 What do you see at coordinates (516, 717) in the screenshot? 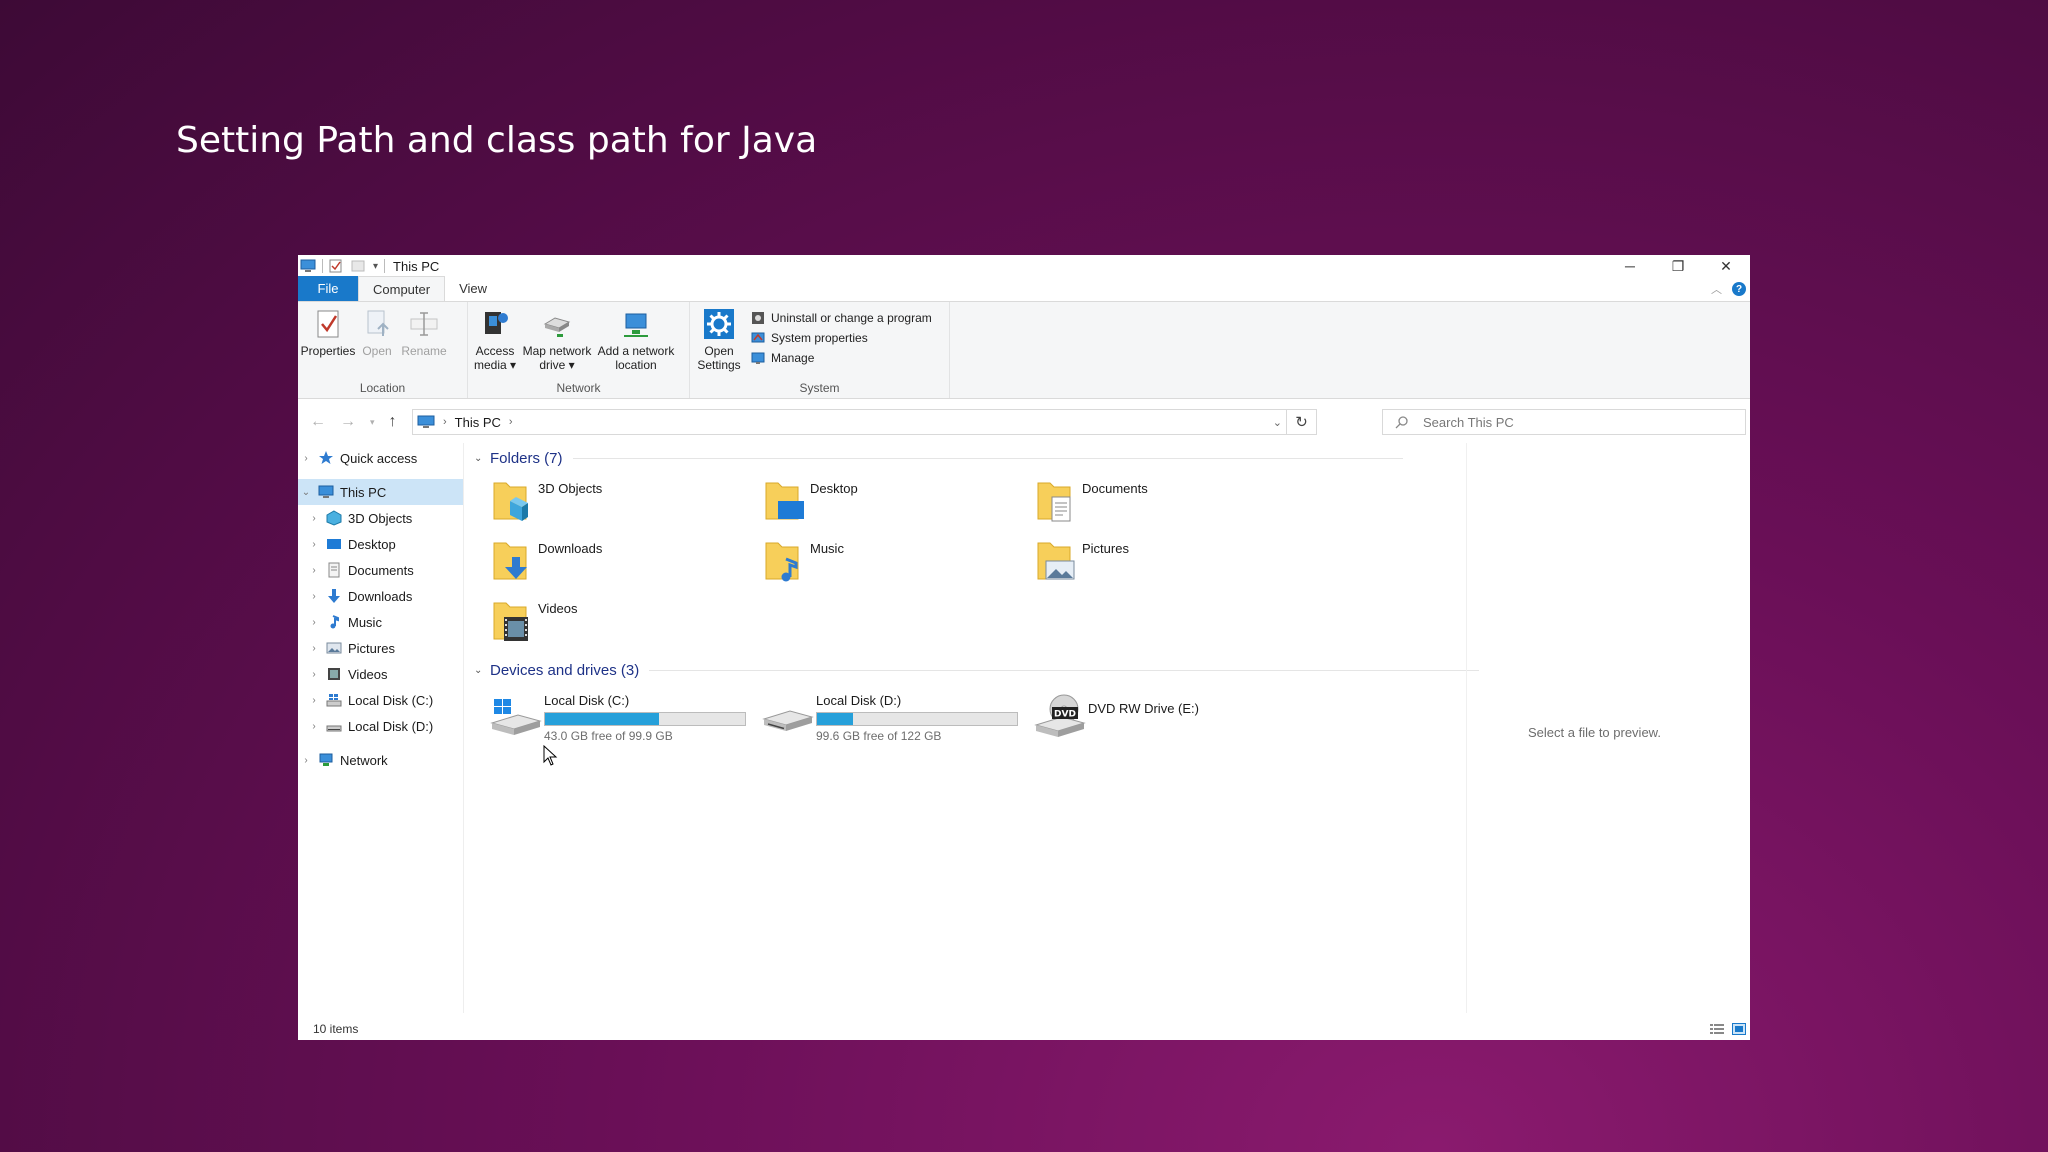
I see `windows-drive-icon` at bounding box center [516, 717].